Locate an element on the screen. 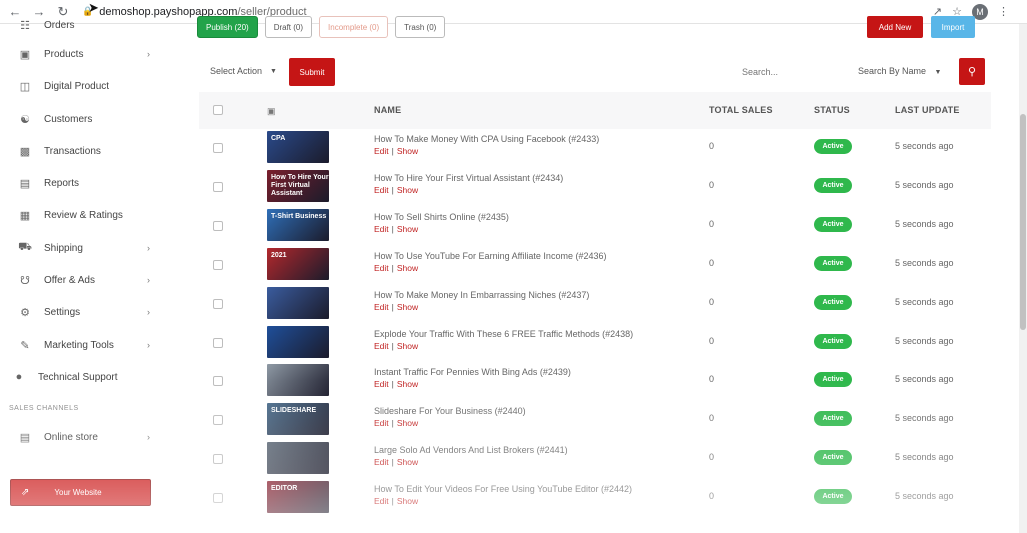 The width and height of the screenshot is (1027, 533). search-icon: ⚲ is located at coordinates (972, 72).